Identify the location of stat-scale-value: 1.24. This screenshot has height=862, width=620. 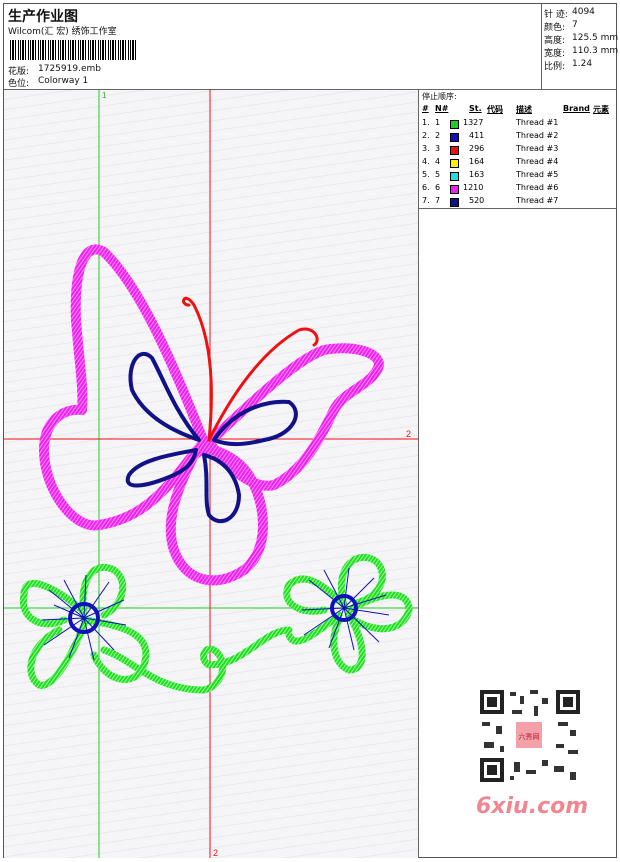
(582, 64).